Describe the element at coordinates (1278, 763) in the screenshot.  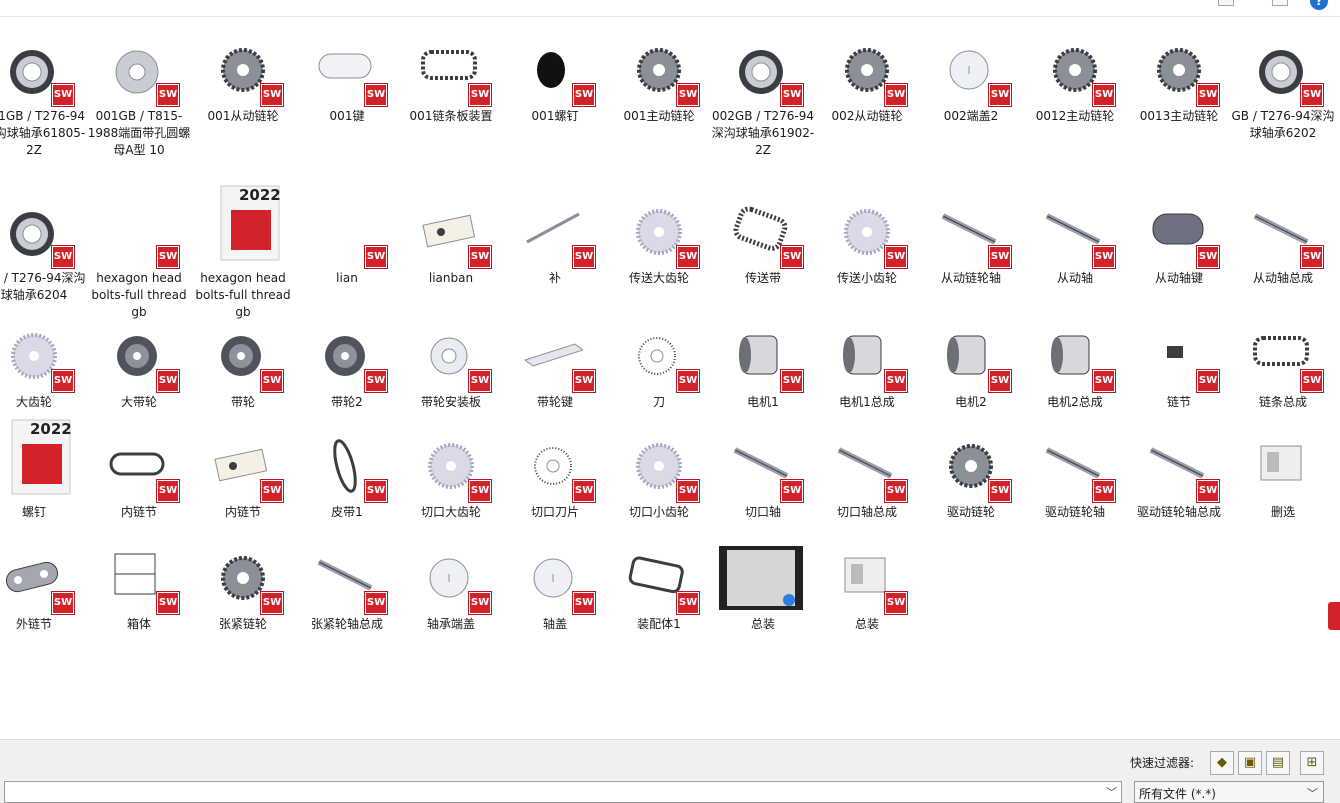
I see `filter-drawings-icon: ▤` at that location.